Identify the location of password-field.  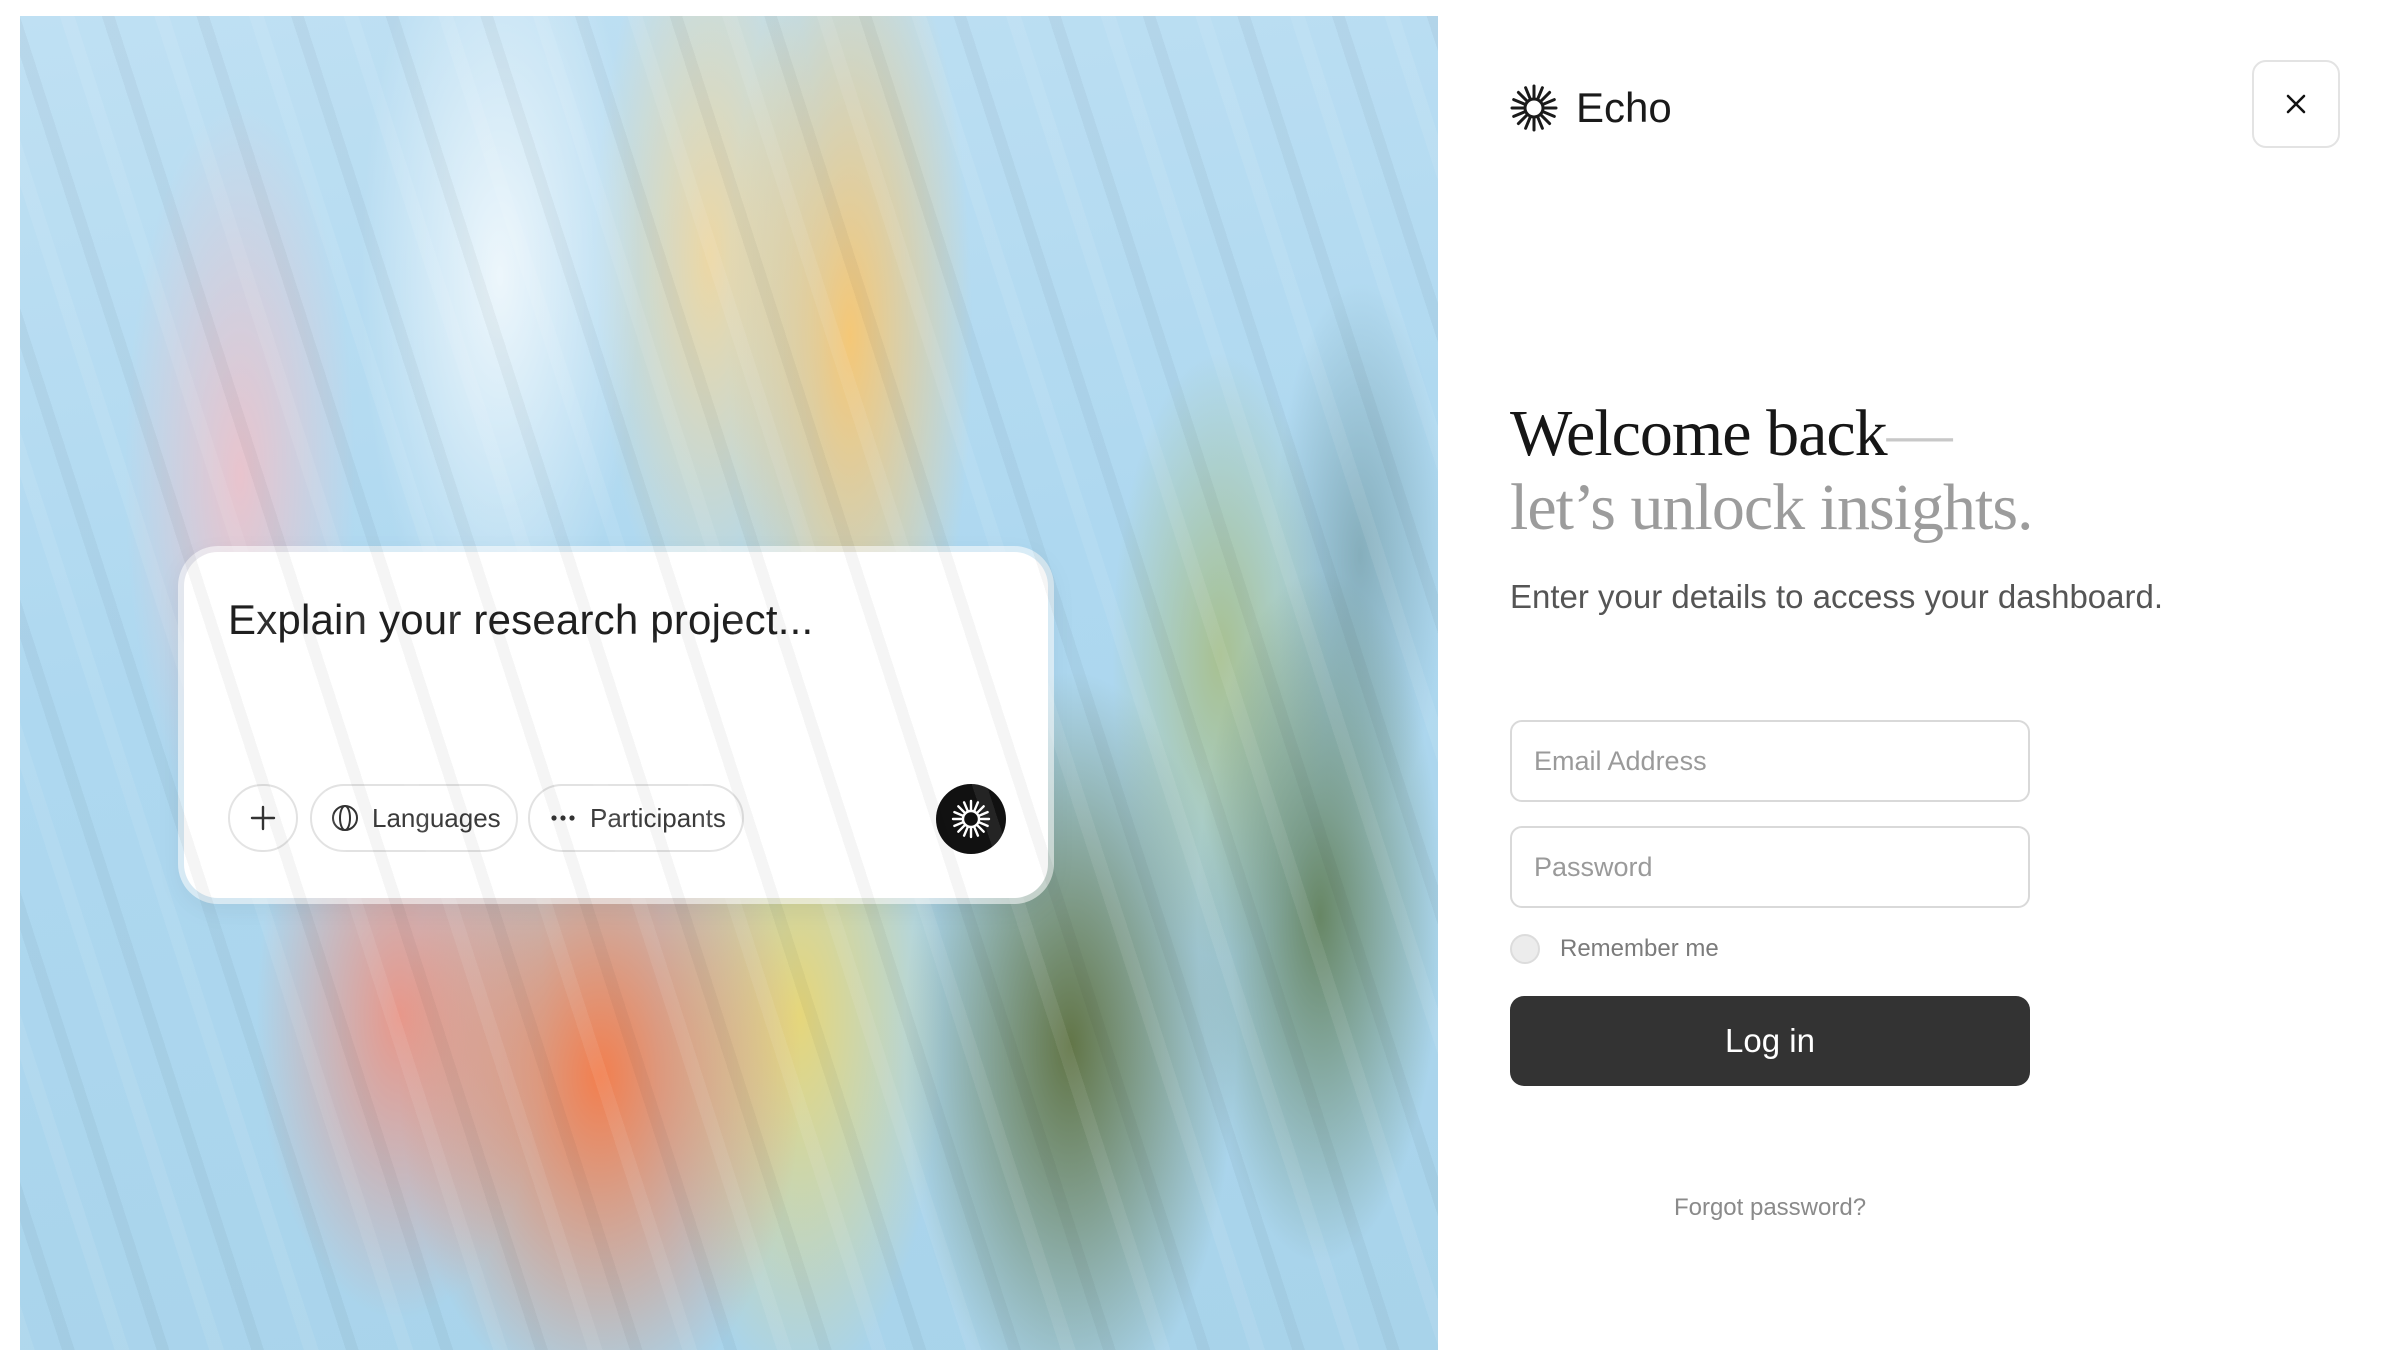
(1770, 867).